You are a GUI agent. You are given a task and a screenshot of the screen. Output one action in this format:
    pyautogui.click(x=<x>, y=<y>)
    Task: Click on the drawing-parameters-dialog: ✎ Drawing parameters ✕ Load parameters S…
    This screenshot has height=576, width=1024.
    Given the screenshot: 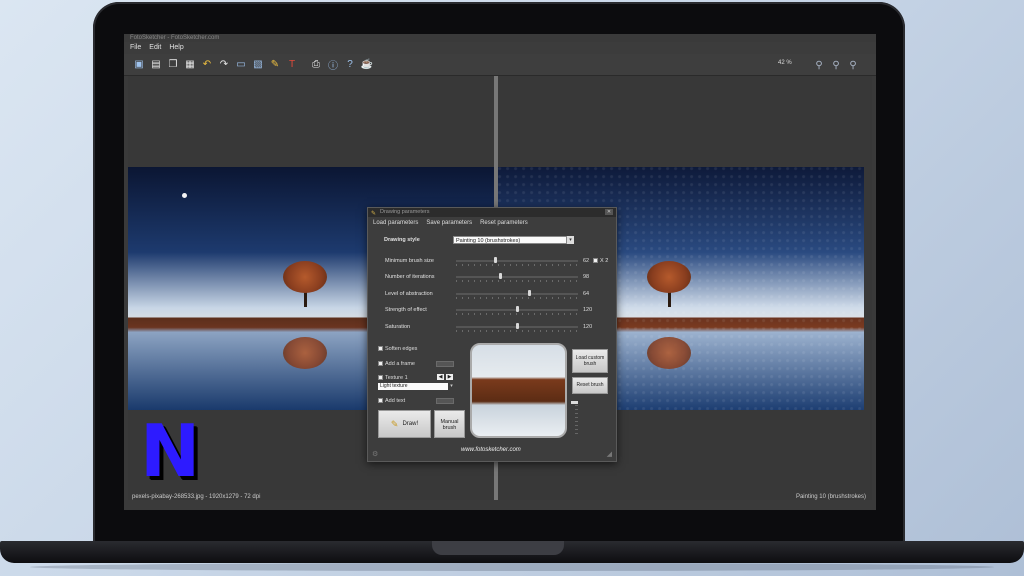 What is the action you would take?
    pyautogui.click(x=492, y=334)
    